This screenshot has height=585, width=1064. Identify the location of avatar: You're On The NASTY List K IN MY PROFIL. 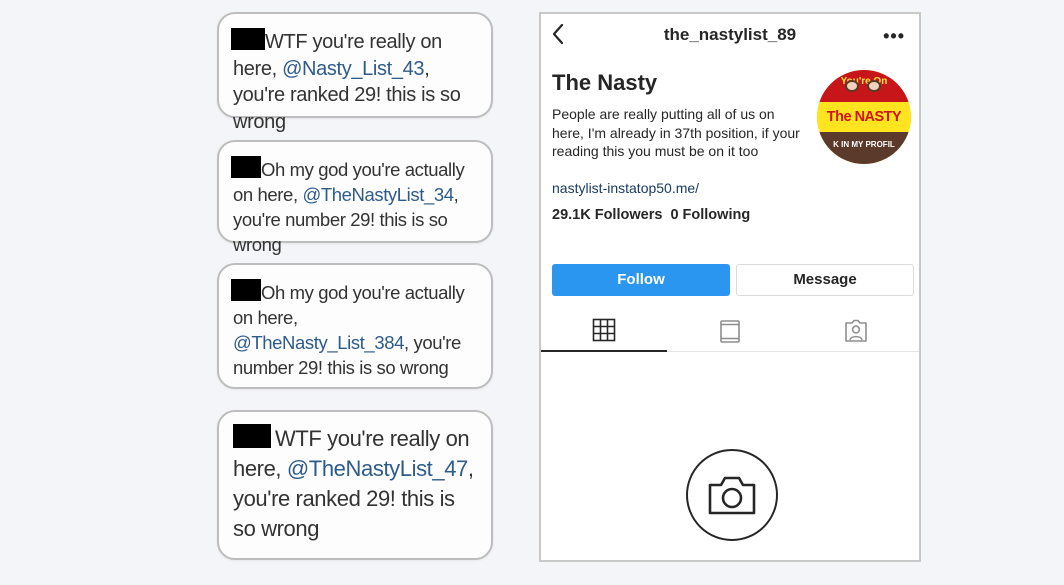
(864, 117).